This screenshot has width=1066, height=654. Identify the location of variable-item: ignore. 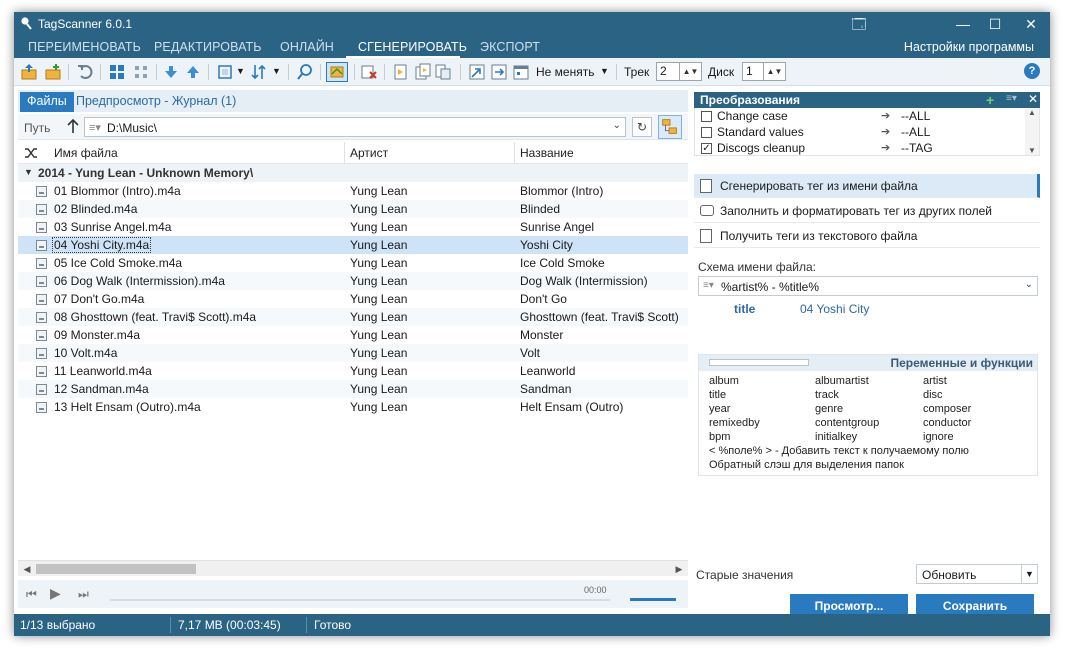
(938, 437).